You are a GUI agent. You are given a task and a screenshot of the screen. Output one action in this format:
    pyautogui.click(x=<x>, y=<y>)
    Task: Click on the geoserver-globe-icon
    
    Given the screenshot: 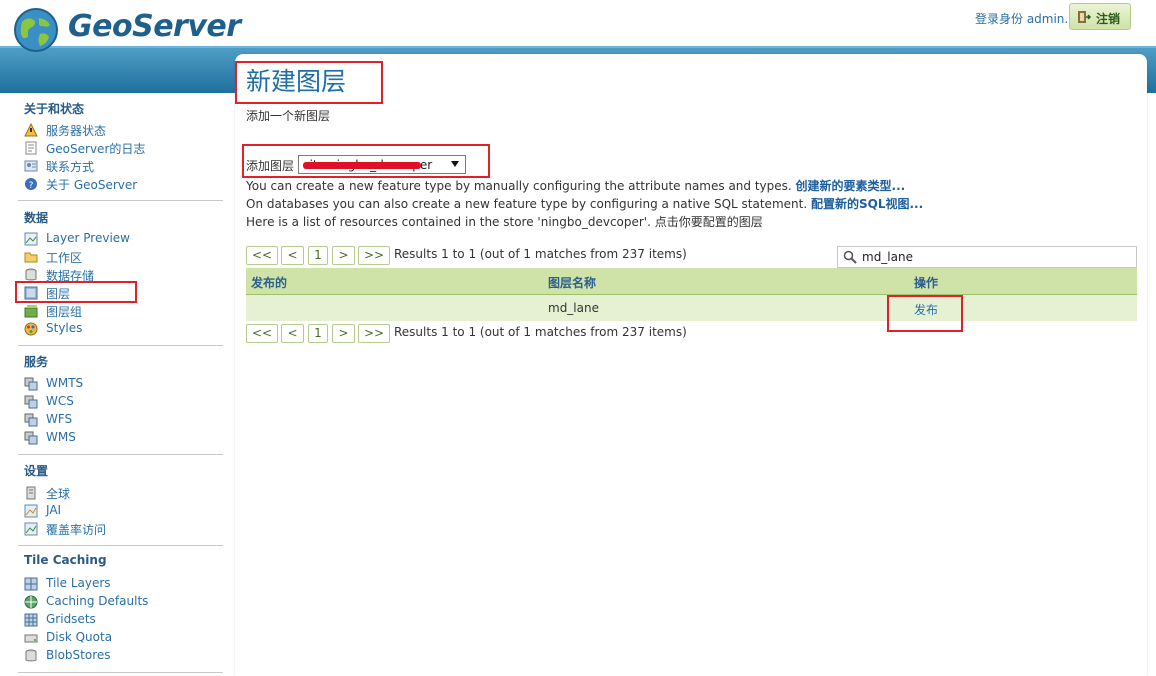 What is the action you would take?
    pyautogui.click(x=36, y=30)
    